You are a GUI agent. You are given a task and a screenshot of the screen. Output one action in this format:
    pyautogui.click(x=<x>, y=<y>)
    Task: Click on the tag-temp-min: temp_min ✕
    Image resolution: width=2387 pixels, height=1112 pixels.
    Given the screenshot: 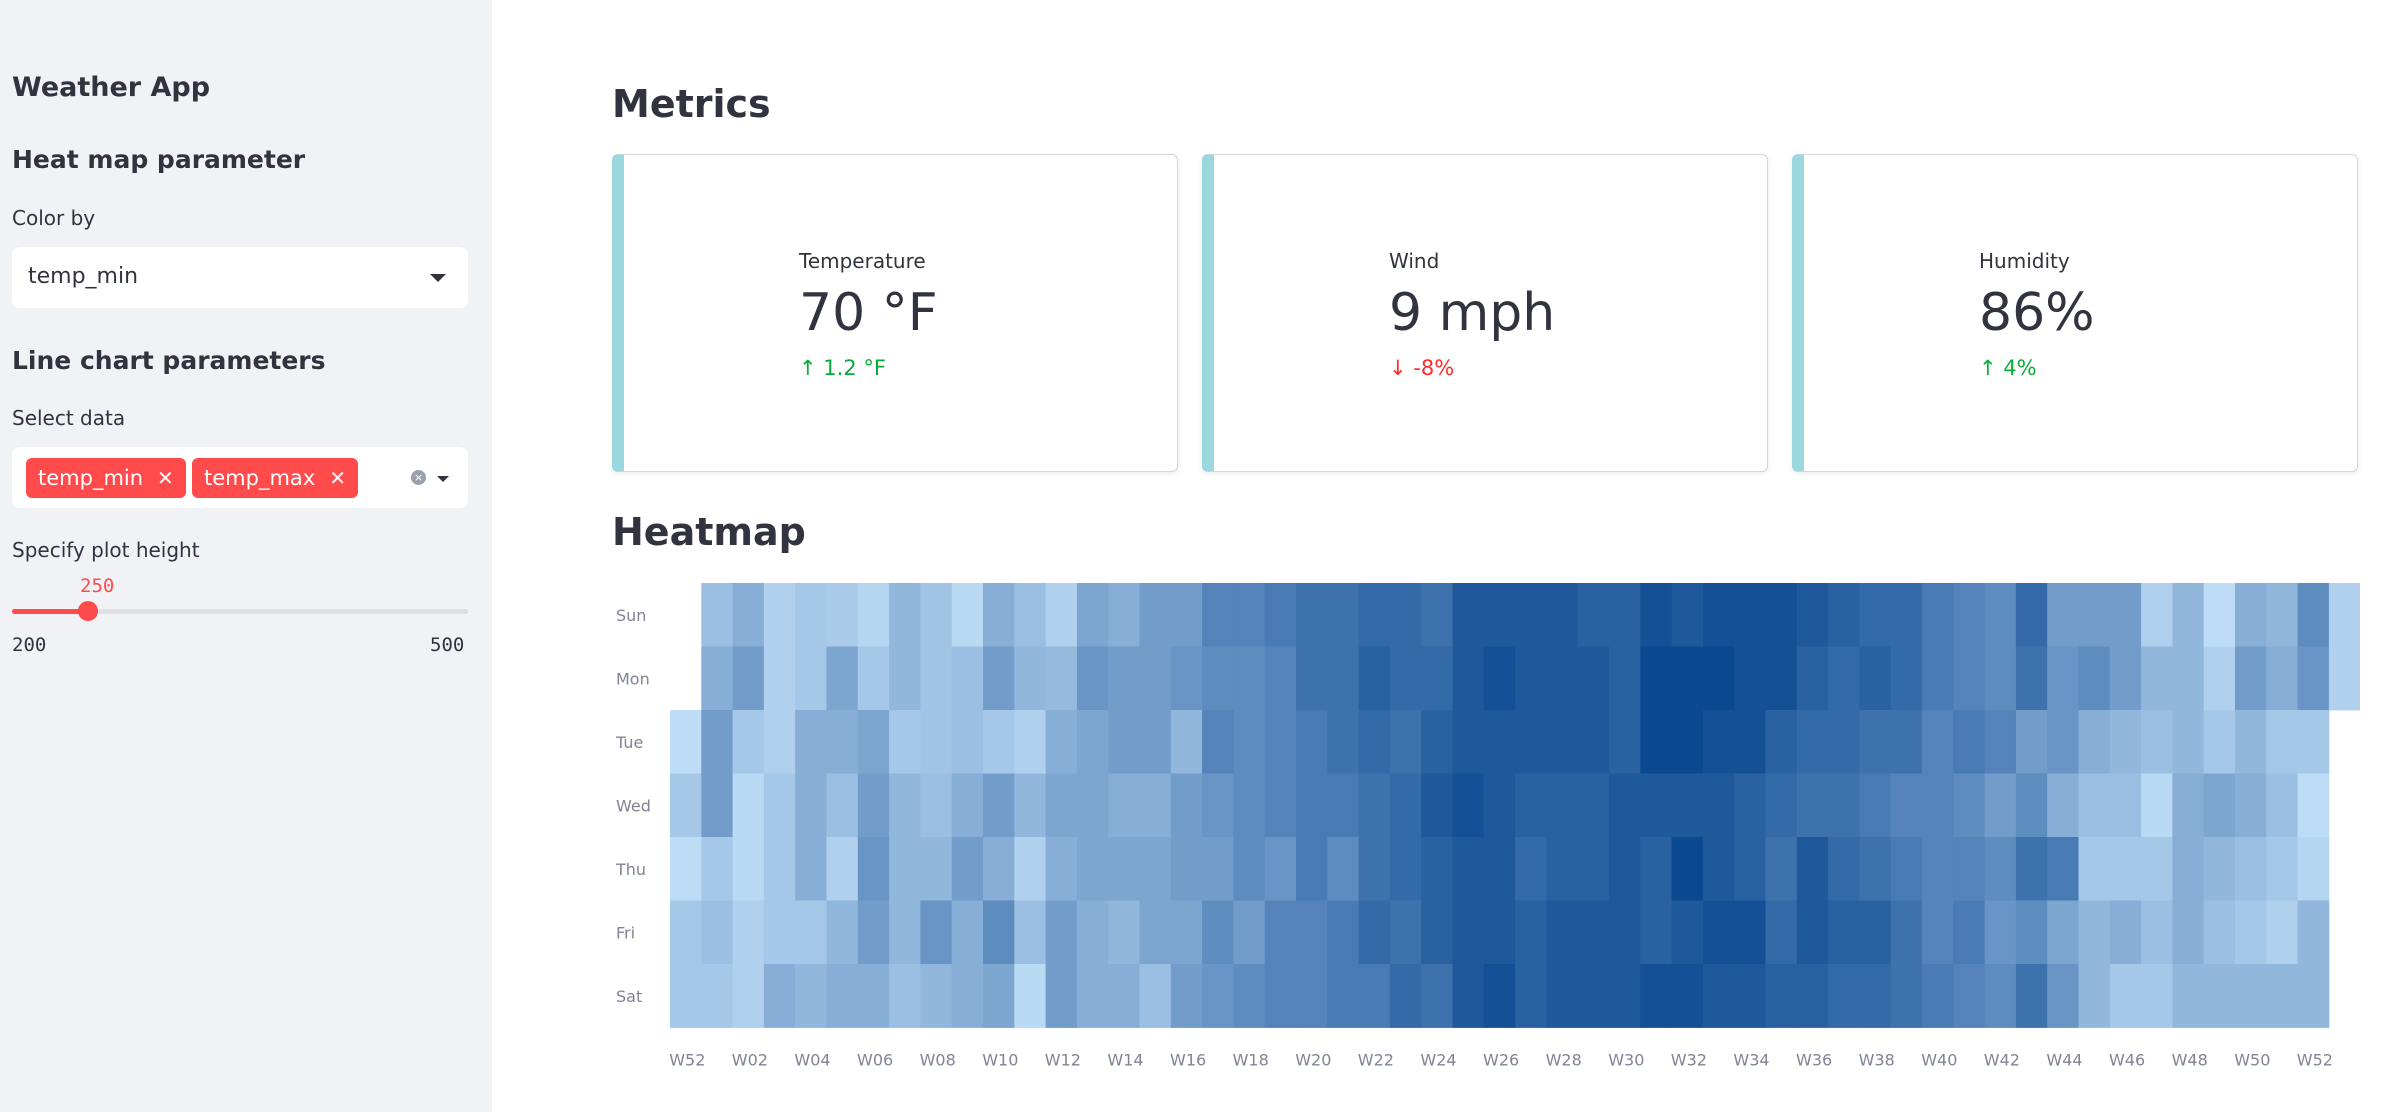 What is the action you would take?
    pyautogui.click(x=106, y=478)
    